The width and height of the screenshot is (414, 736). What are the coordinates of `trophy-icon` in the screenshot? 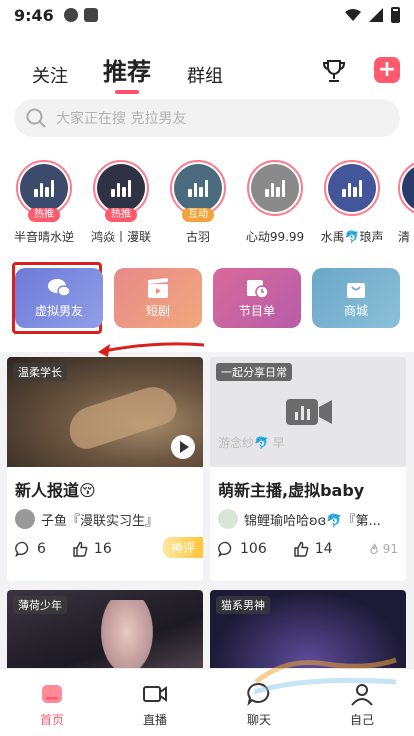 It's located at (334, 71).